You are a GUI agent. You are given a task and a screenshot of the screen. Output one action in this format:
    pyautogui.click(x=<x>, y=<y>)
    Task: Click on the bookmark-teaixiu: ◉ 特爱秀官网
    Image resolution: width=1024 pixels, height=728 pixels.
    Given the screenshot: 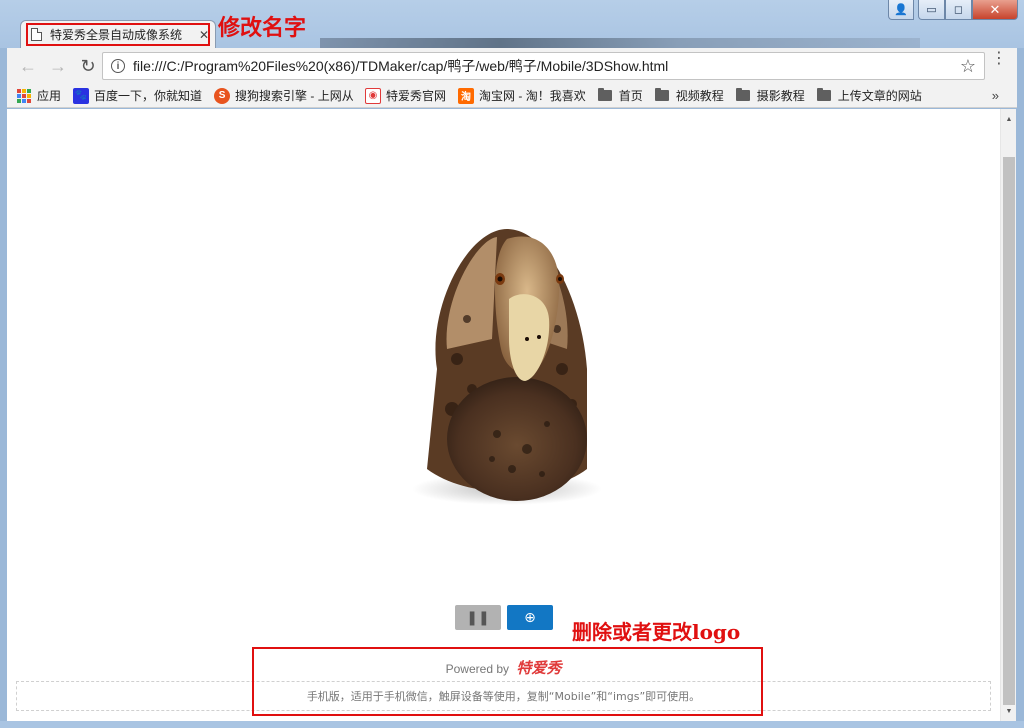 What is the action you would take?
    pyautogui.click(x=405, y=95)
    